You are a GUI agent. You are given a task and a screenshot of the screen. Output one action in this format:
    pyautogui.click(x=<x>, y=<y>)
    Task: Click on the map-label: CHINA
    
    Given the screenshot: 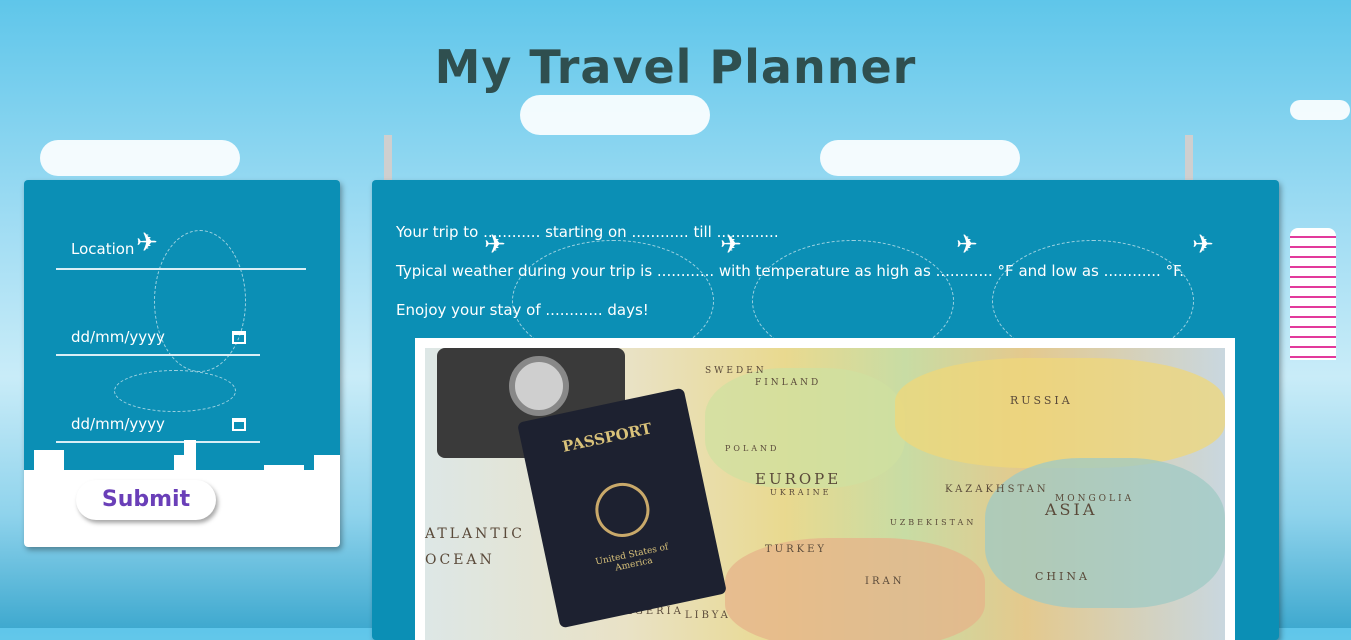 What is the action you would take?
    pyautogui.click(x=1062, y=576)
    